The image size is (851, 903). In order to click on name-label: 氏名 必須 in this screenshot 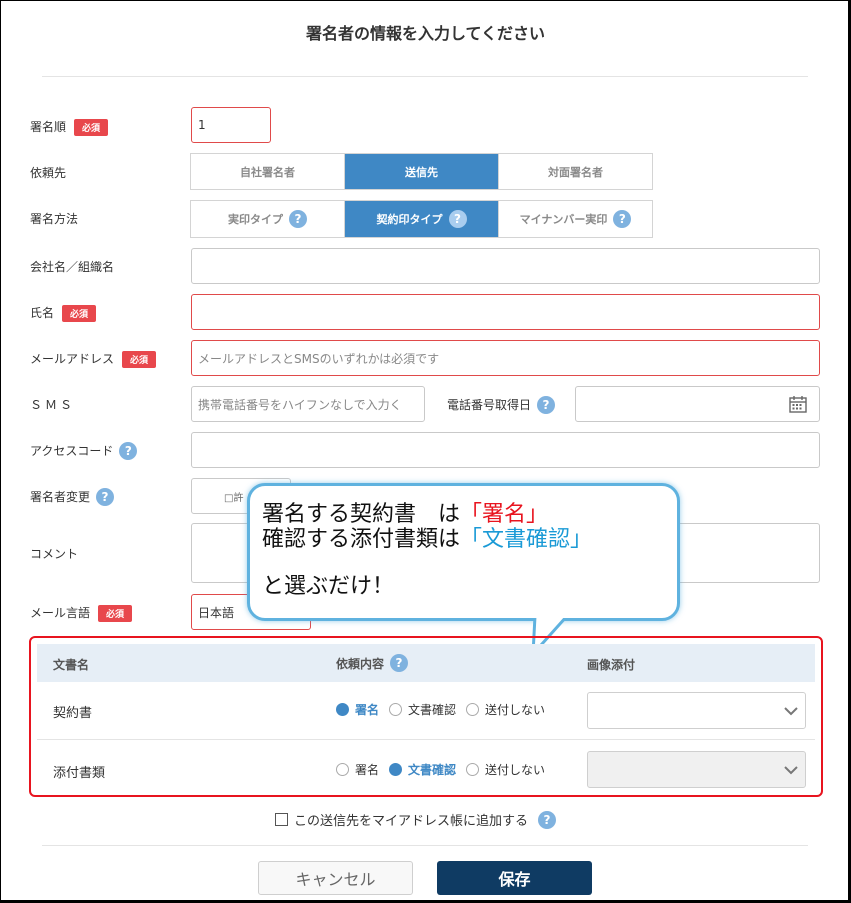, I will do `click(63, 313)`.